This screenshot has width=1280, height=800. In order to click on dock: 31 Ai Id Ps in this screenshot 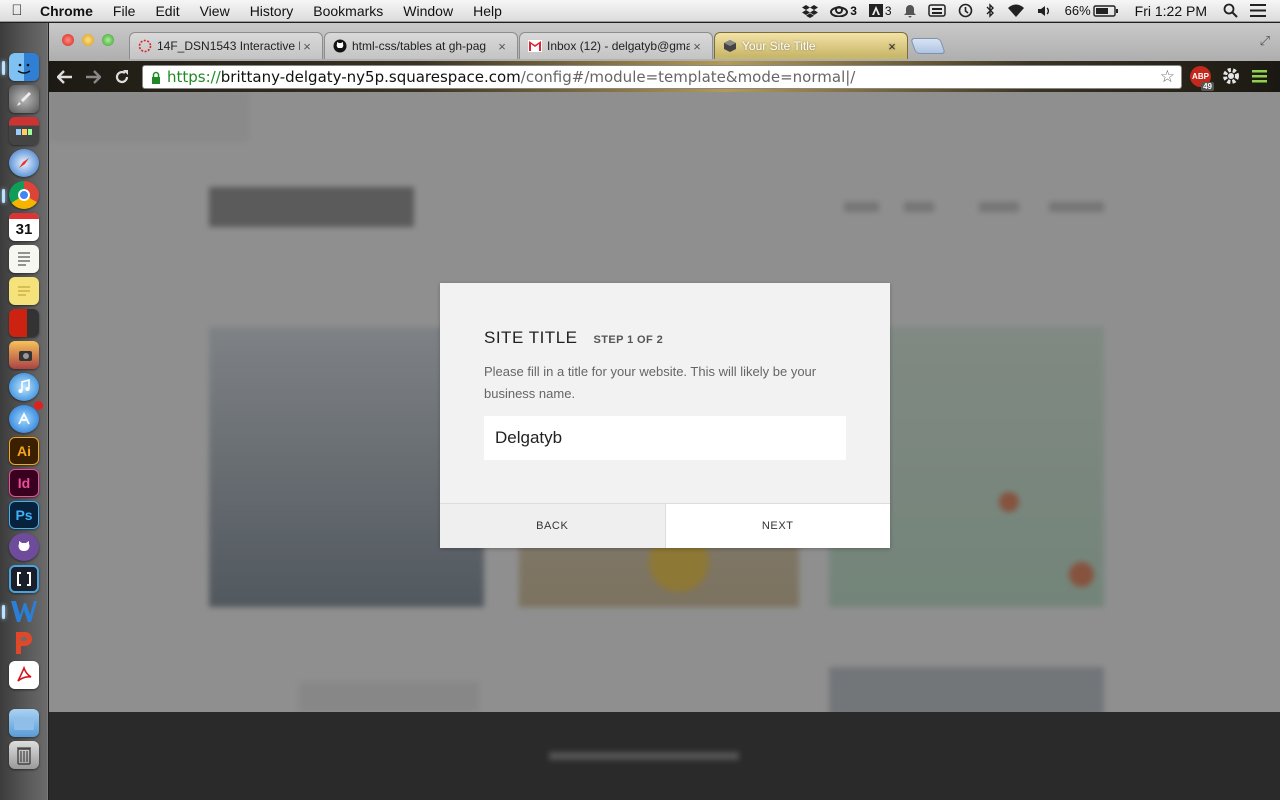, I will do `click(24, 411)`.